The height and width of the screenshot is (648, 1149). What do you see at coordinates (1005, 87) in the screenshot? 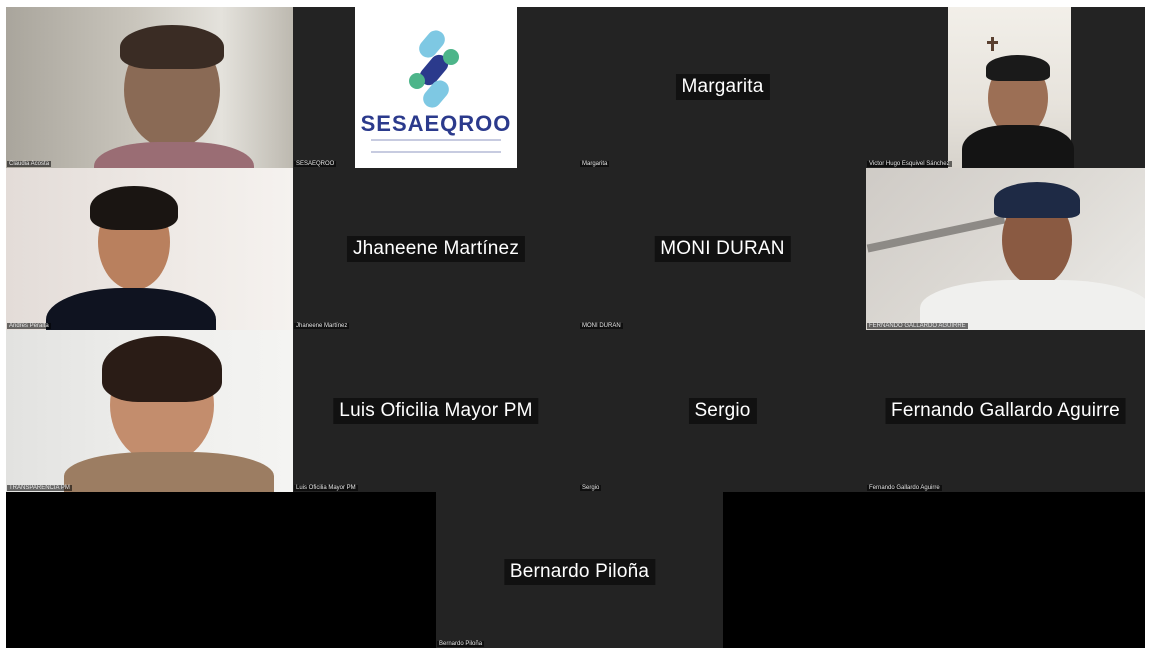
I see `participant-tile: Victor Hugo Esquivel Sánchez` at bounding box center [1005, 87].